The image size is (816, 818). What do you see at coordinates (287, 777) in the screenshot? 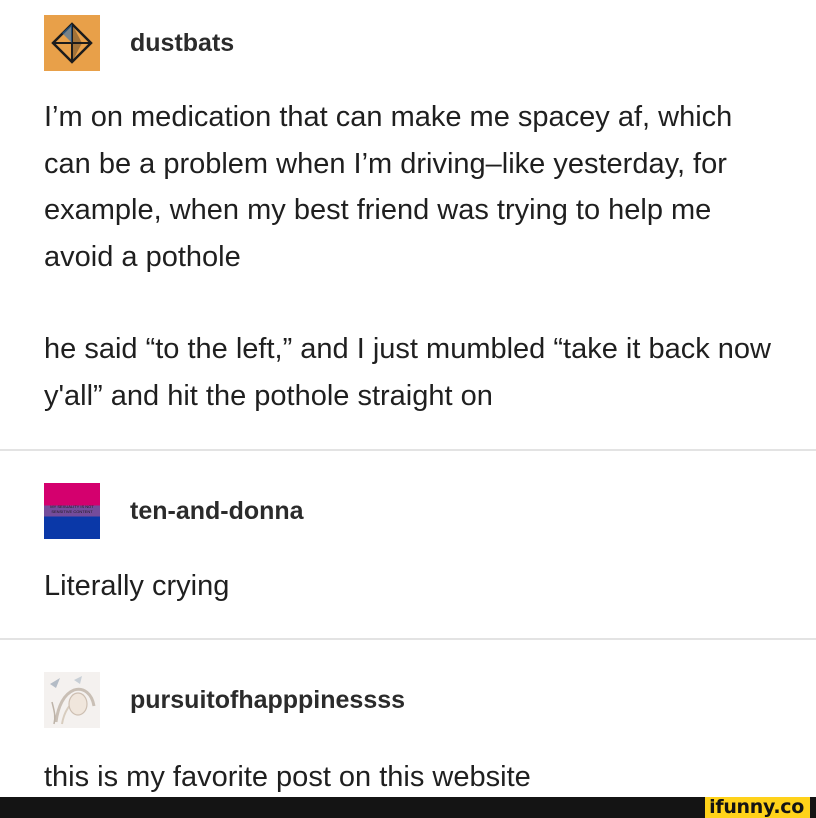
I see `post-paragraph: this is my favorite post on this website` at bounding box center [287, 777].